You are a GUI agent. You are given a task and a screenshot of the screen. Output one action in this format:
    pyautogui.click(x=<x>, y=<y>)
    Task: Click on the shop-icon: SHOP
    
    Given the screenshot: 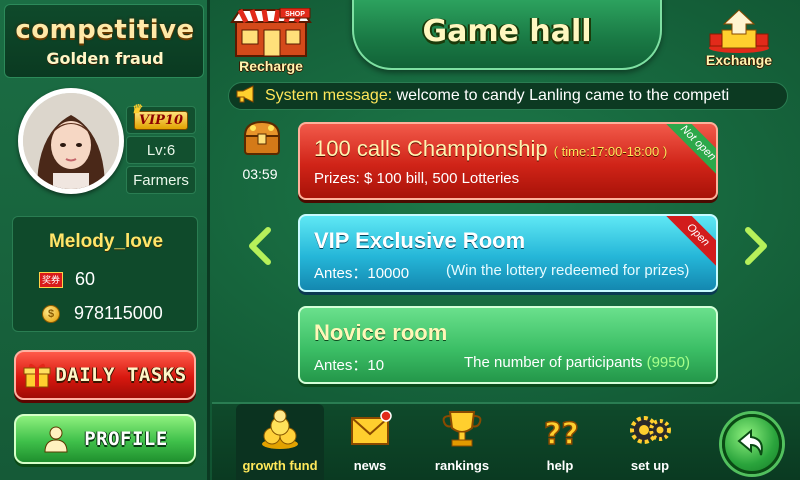 What is the action you would take?
    pyautogui.click(x=271, y=32)
    